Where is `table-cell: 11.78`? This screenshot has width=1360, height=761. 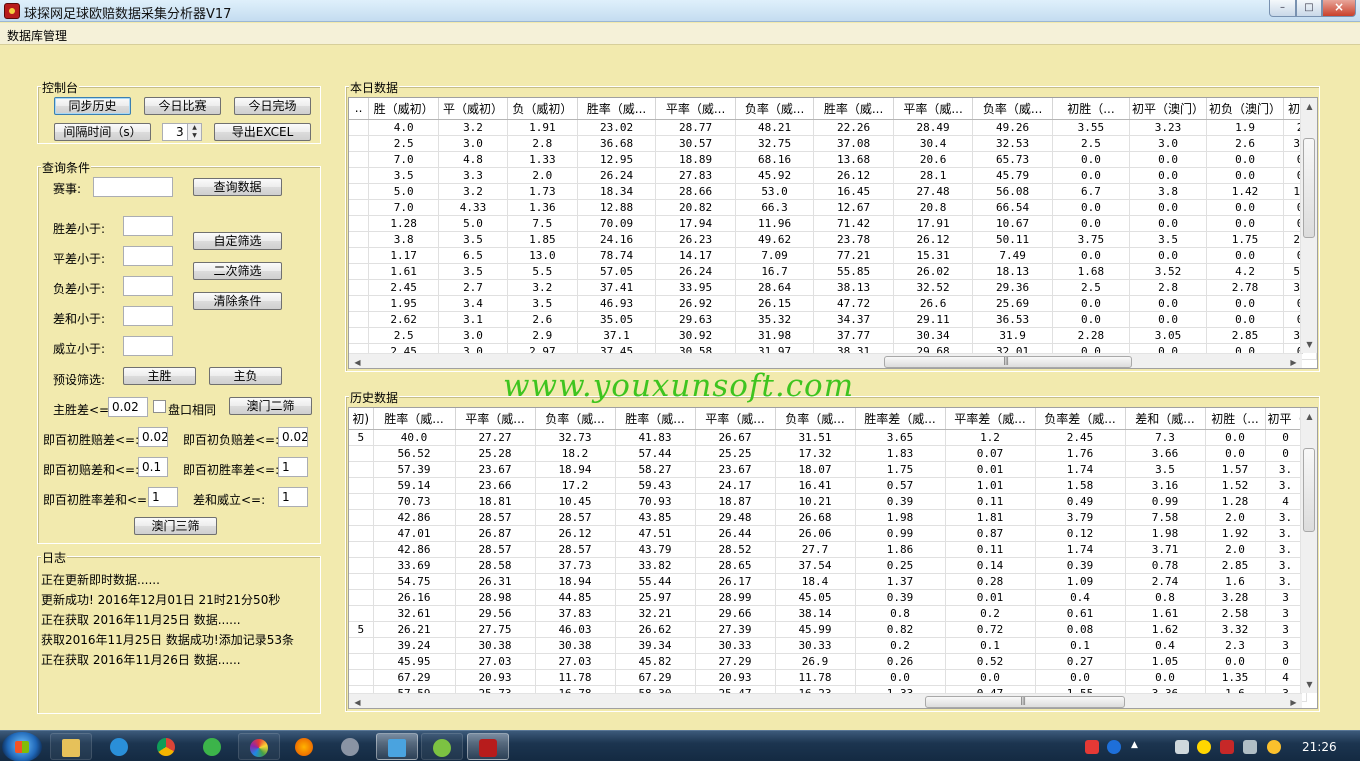 table-cell: 11.78 is located at coordinates (815, 677).